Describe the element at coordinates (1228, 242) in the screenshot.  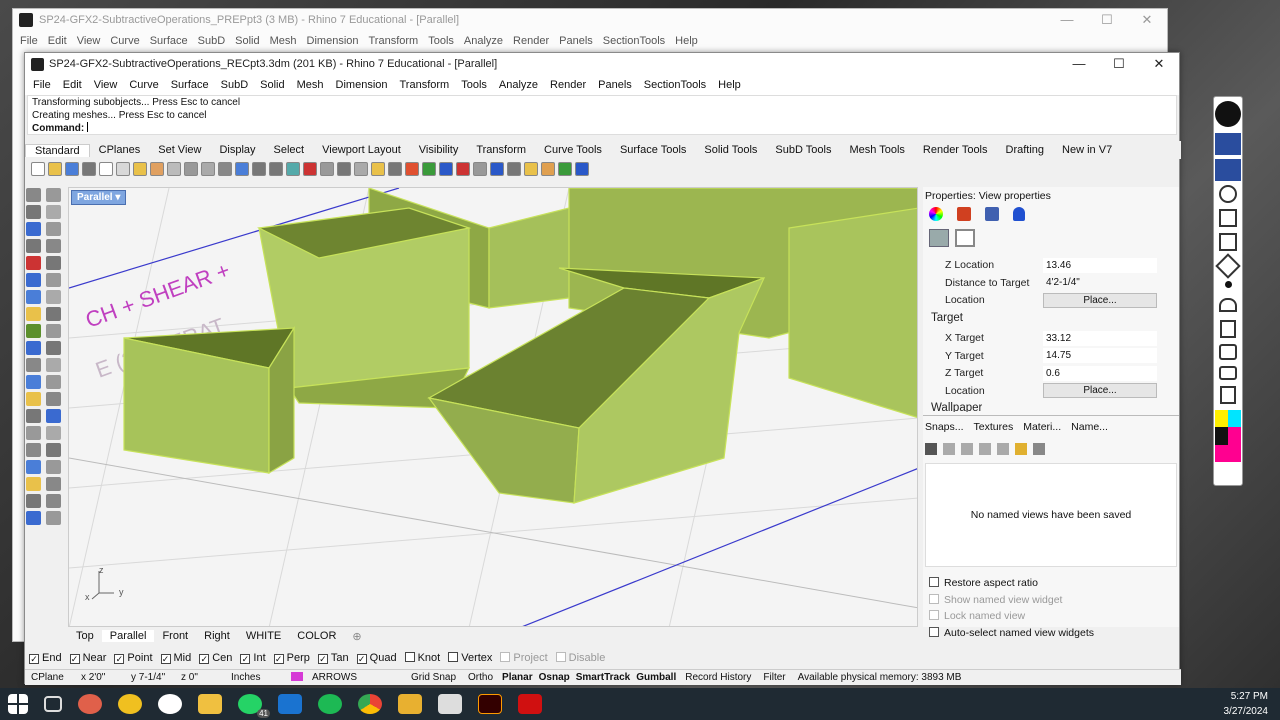
I see `rectangle-icon` at that location.